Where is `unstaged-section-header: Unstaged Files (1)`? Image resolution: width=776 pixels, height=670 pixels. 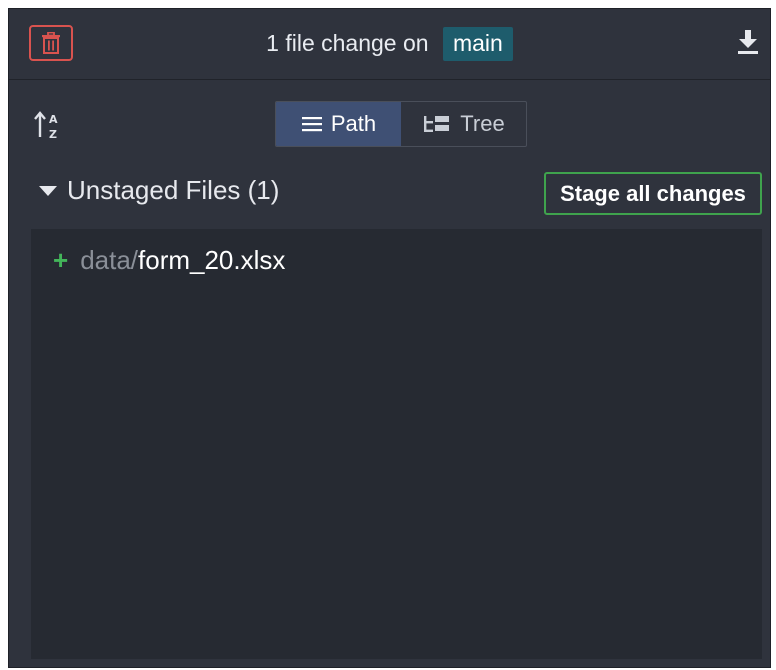 unstaged-section-header: Unstaged Files (1) is located at coordinates (159, 190).